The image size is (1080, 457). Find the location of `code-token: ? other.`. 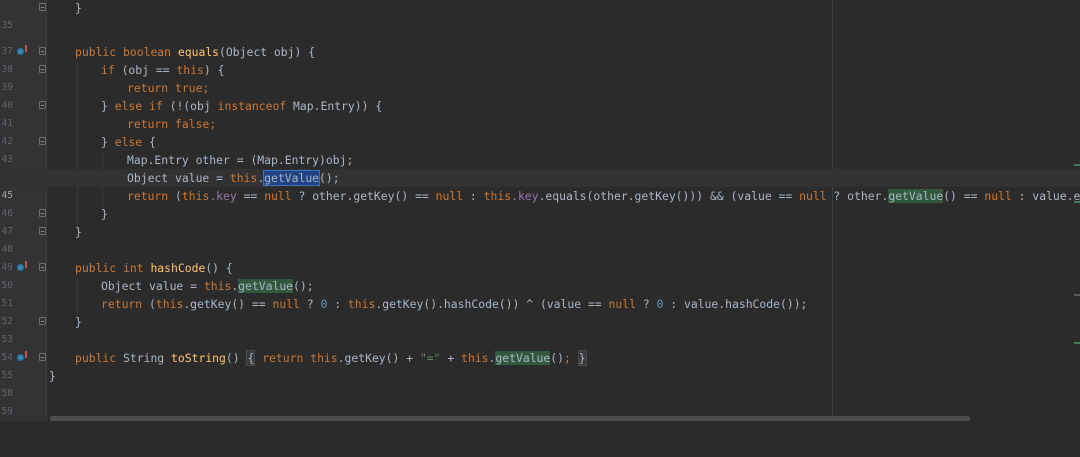

code-token: ? other. is located at coordinates (857, 196).